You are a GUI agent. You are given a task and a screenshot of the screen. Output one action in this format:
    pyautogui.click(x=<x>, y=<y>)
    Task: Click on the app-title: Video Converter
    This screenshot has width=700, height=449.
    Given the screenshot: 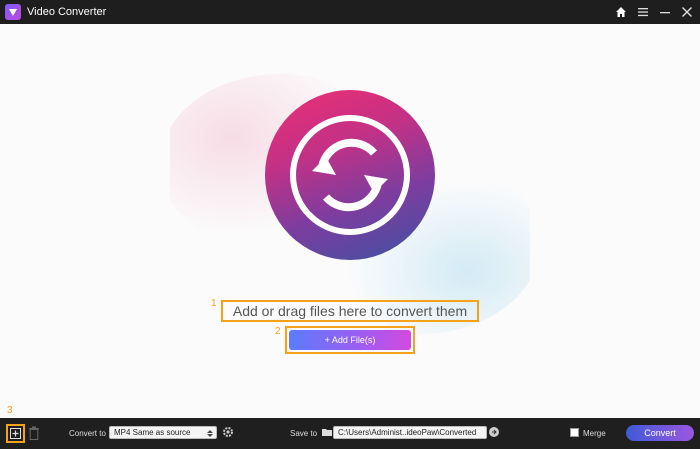 What is the action you would take?
    pyautogui.click(x=67, y=12)
    